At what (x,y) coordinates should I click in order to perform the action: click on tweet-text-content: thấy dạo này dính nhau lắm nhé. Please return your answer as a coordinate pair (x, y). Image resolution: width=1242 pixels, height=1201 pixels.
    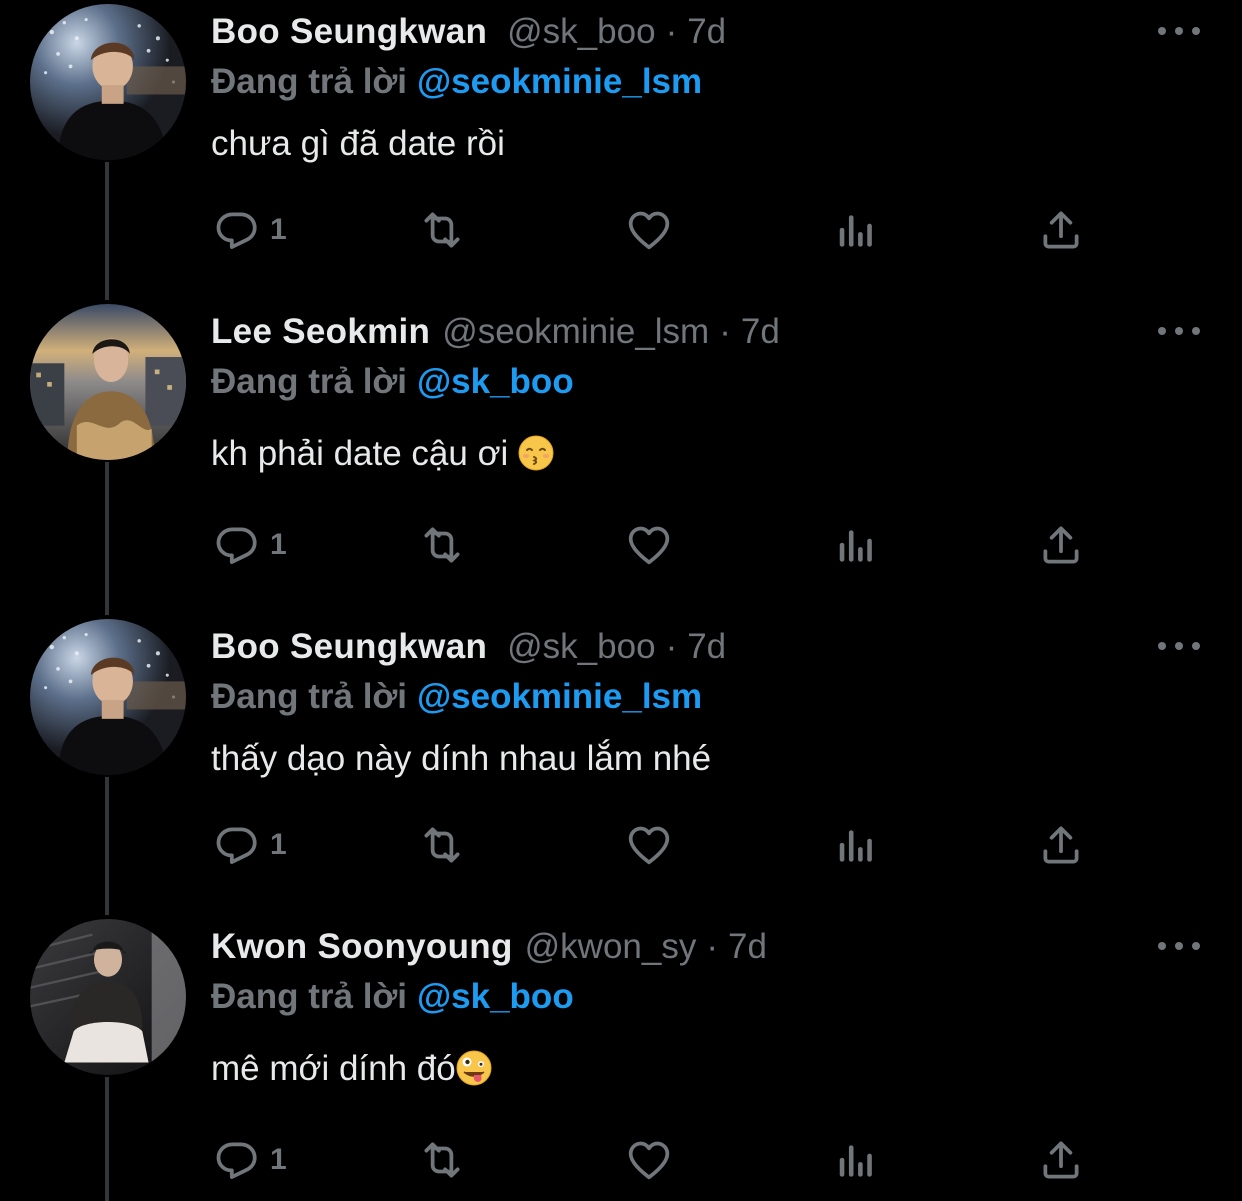
    Looking at the image, I should click on (461, 758).